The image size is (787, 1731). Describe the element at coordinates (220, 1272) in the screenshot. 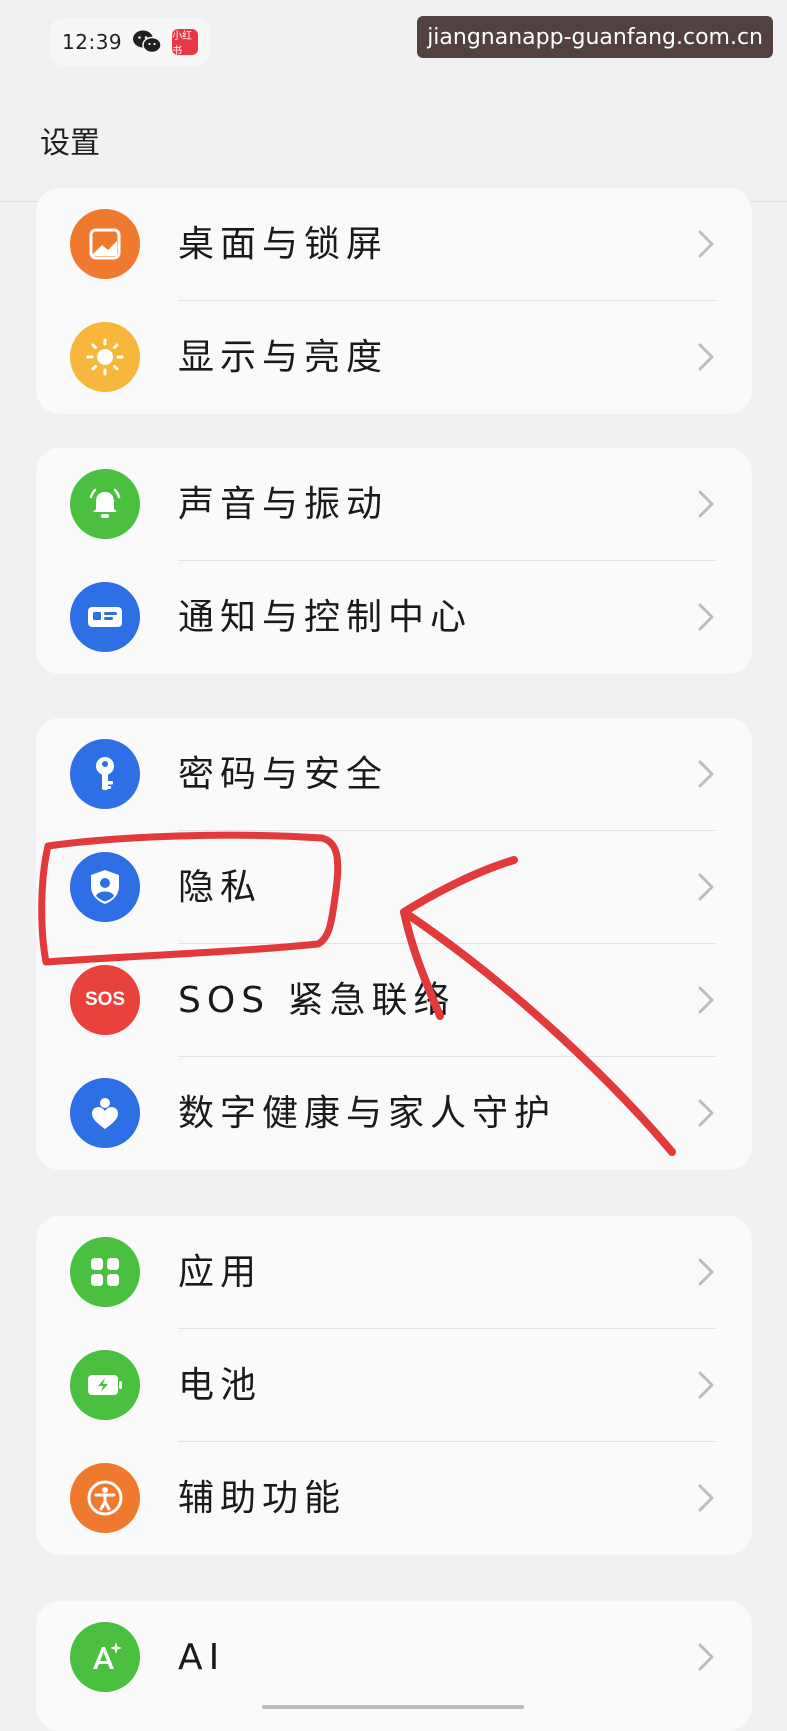

I see `settings-item-label: 应用` at that location.